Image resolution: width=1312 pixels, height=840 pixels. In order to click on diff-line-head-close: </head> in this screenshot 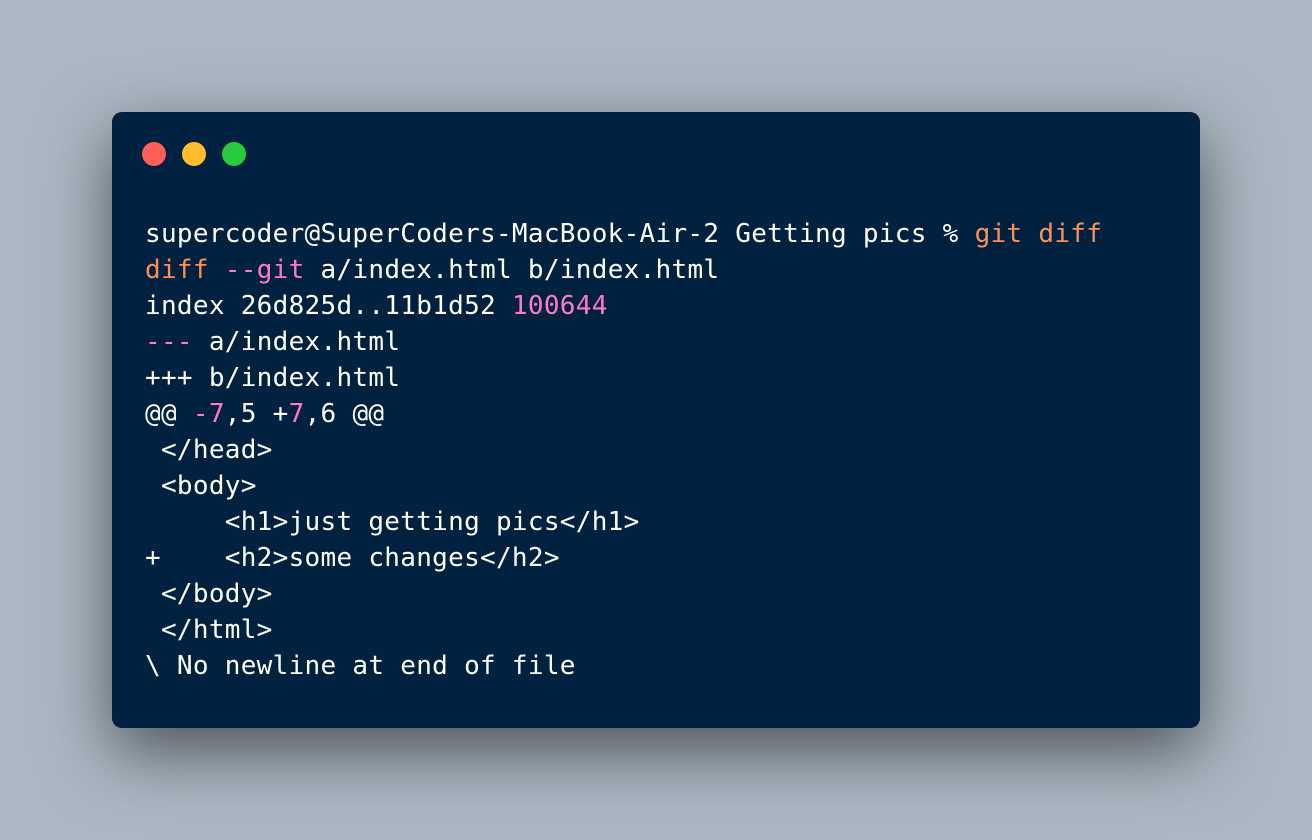, I will do `click(209, 450)`.